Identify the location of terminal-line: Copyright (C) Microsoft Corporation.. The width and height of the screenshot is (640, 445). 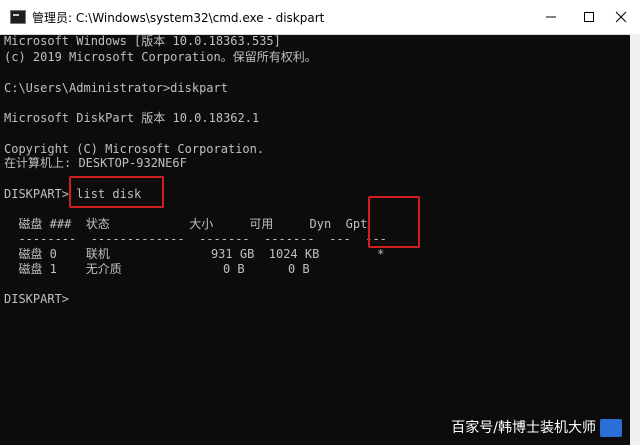
(134, 149).